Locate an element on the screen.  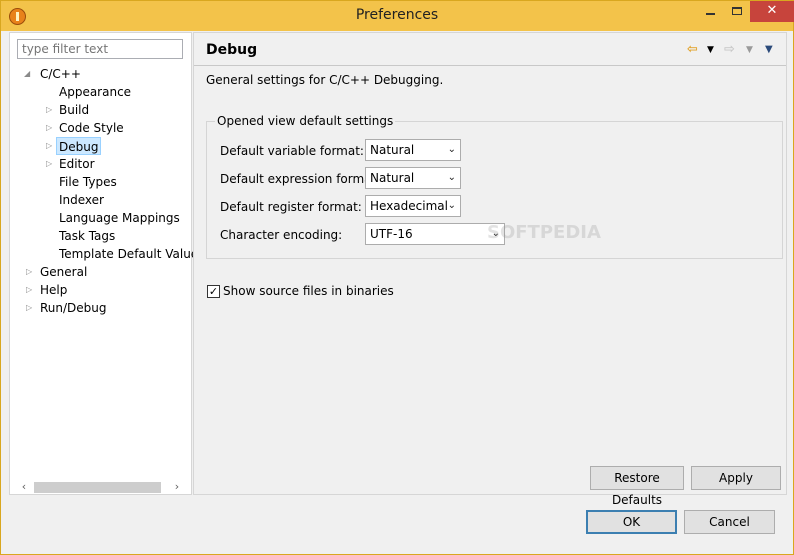
expression-format-value: Natural is located at coordinates (392, 178).